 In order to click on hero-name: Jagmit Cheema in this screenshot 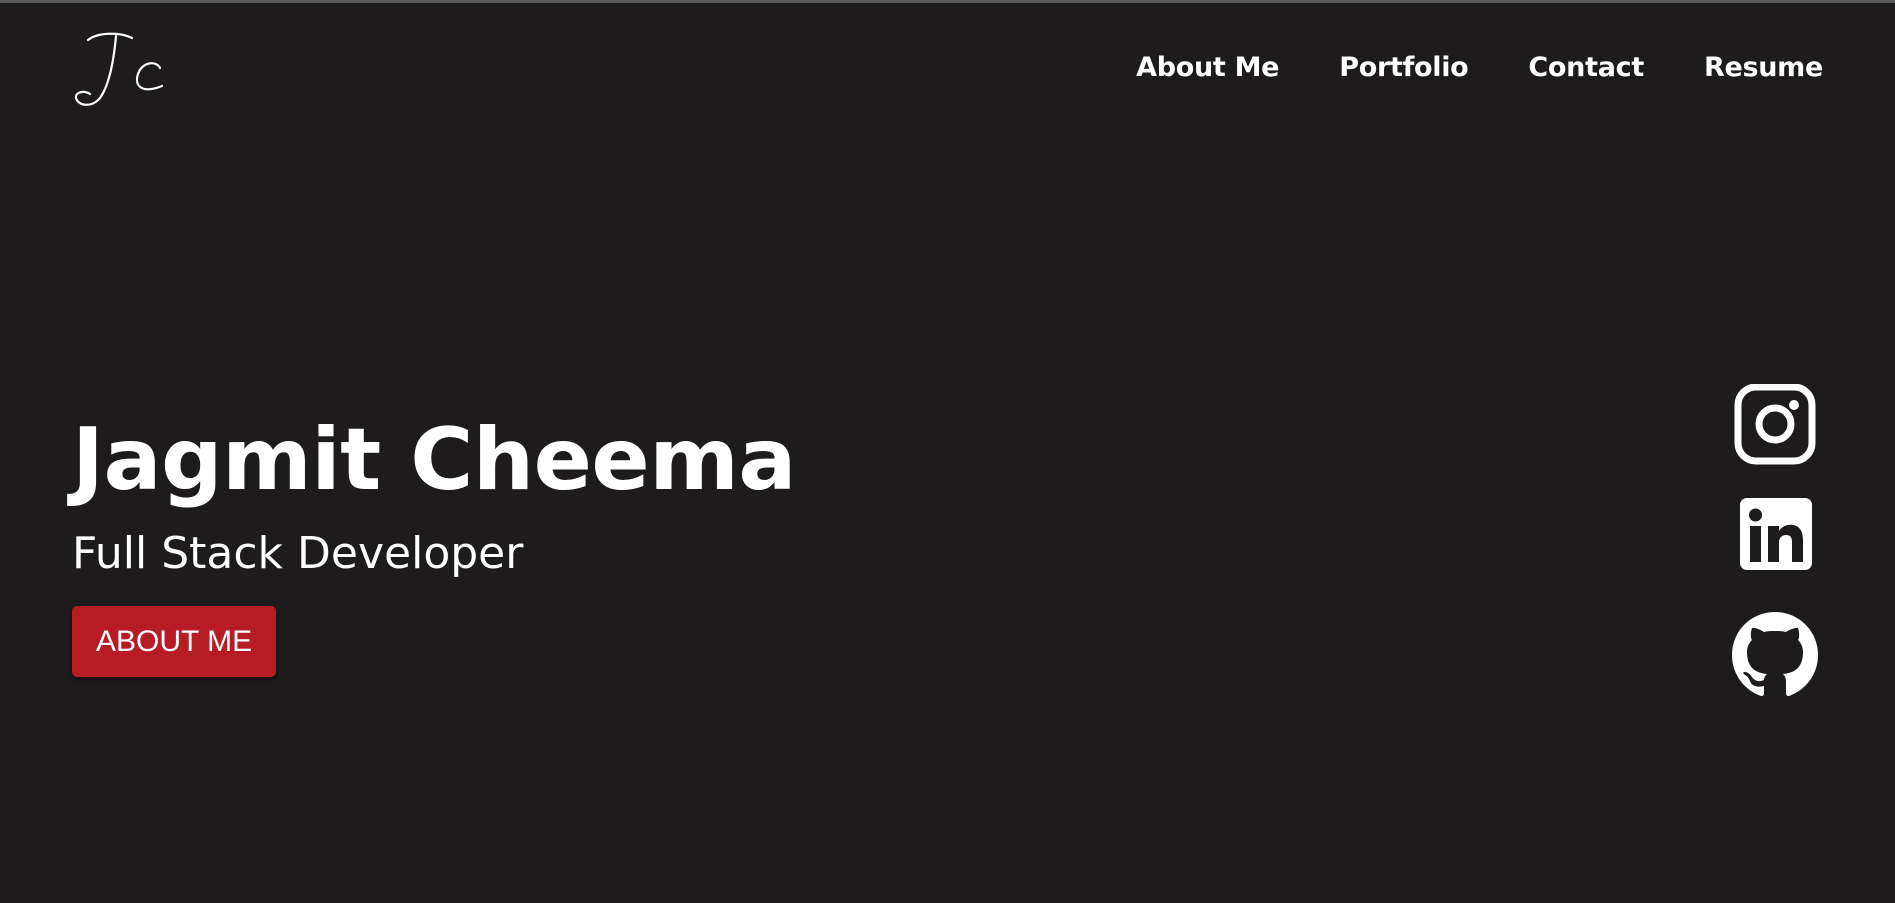, I will do `click(434, 460)`.